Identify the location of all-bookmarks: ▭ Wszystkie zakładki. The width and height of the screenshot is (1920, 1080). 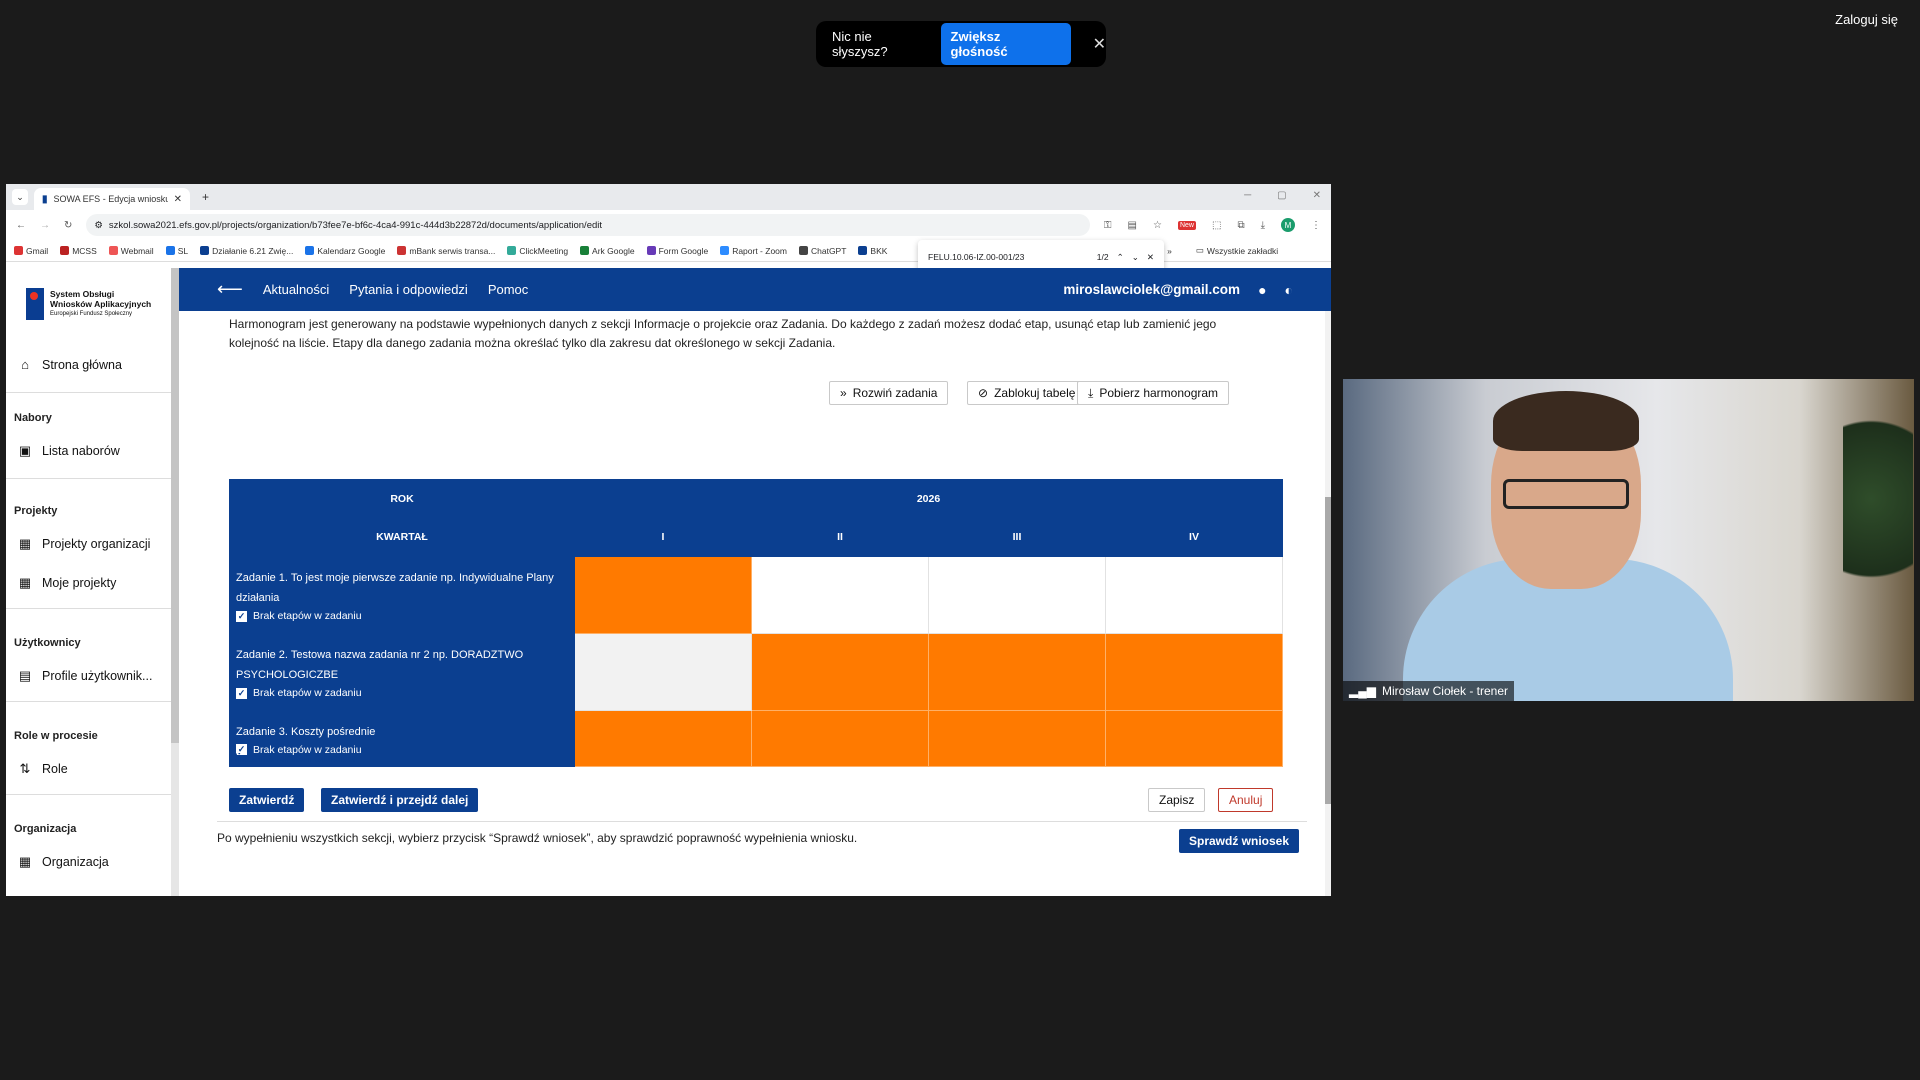
(1237, 250).